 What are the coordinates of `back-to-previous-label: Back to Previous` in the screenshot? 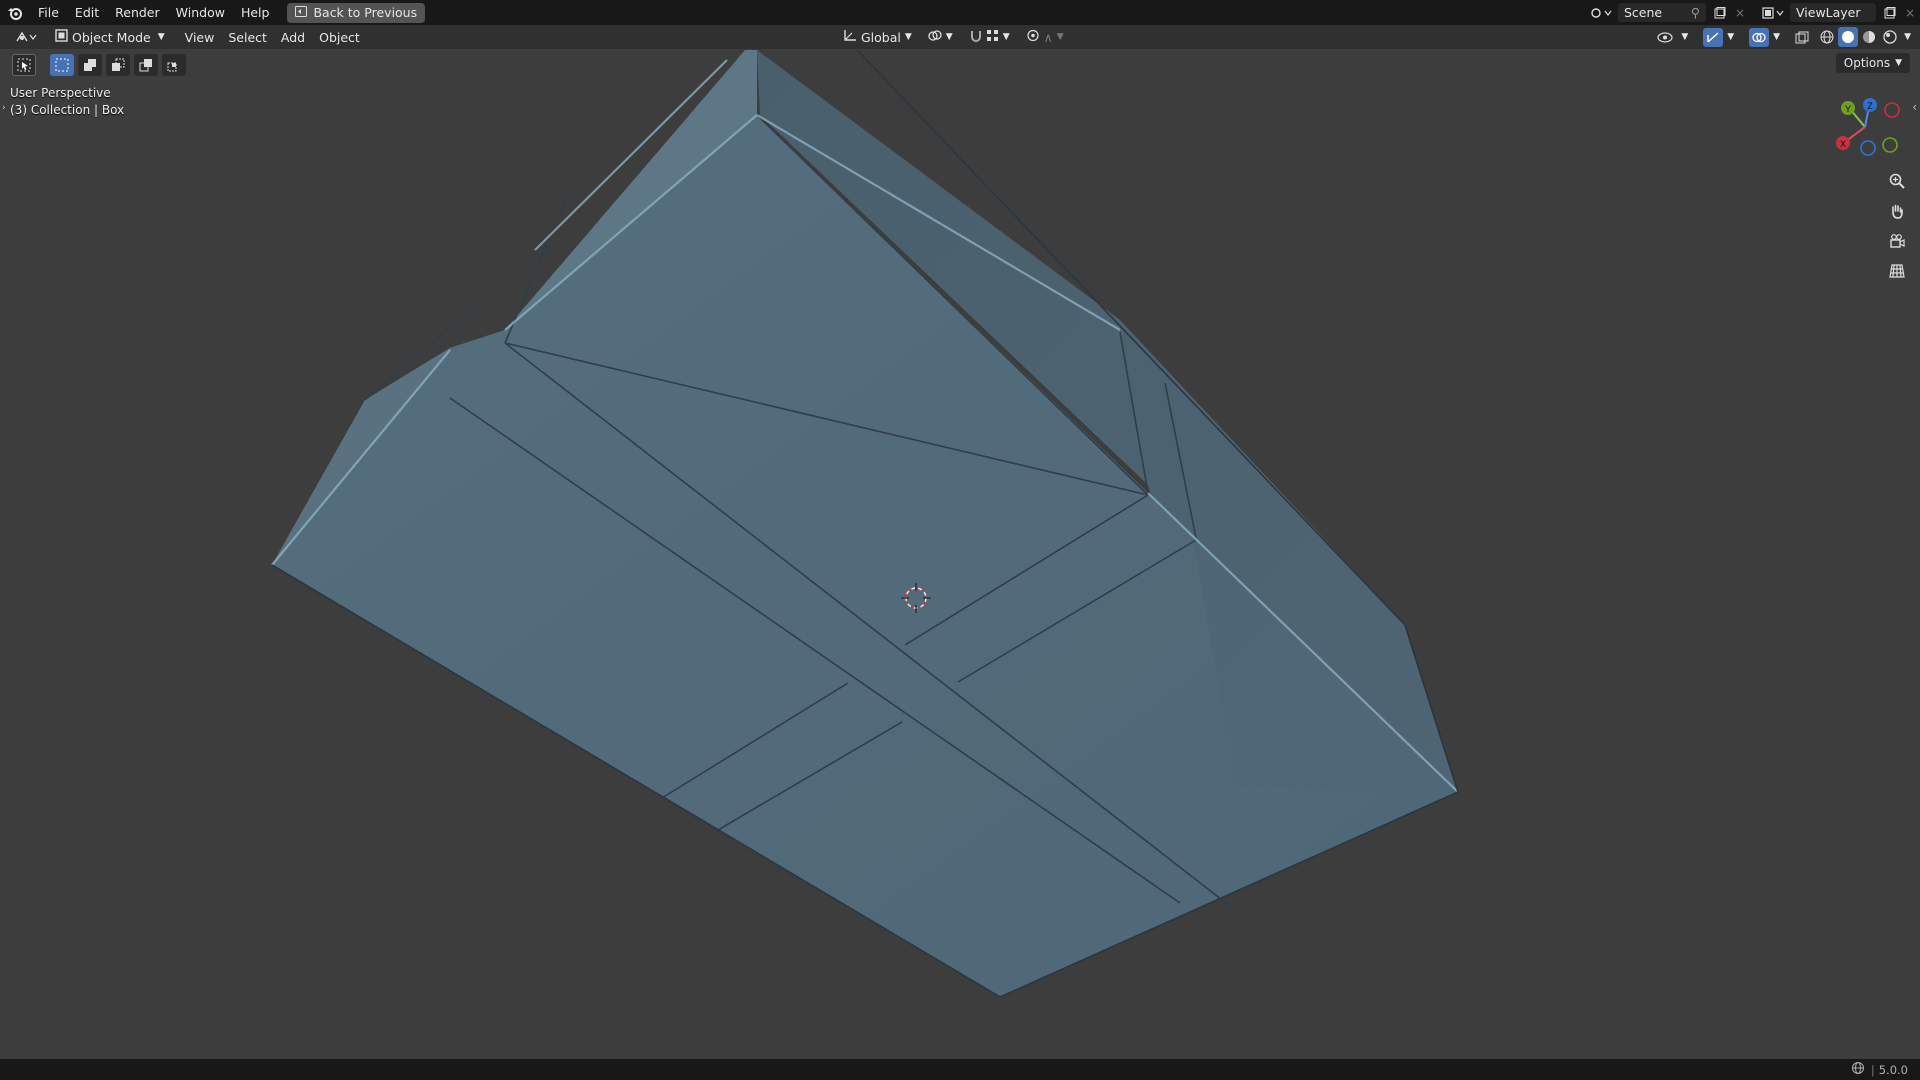 It's located at (365, 12).